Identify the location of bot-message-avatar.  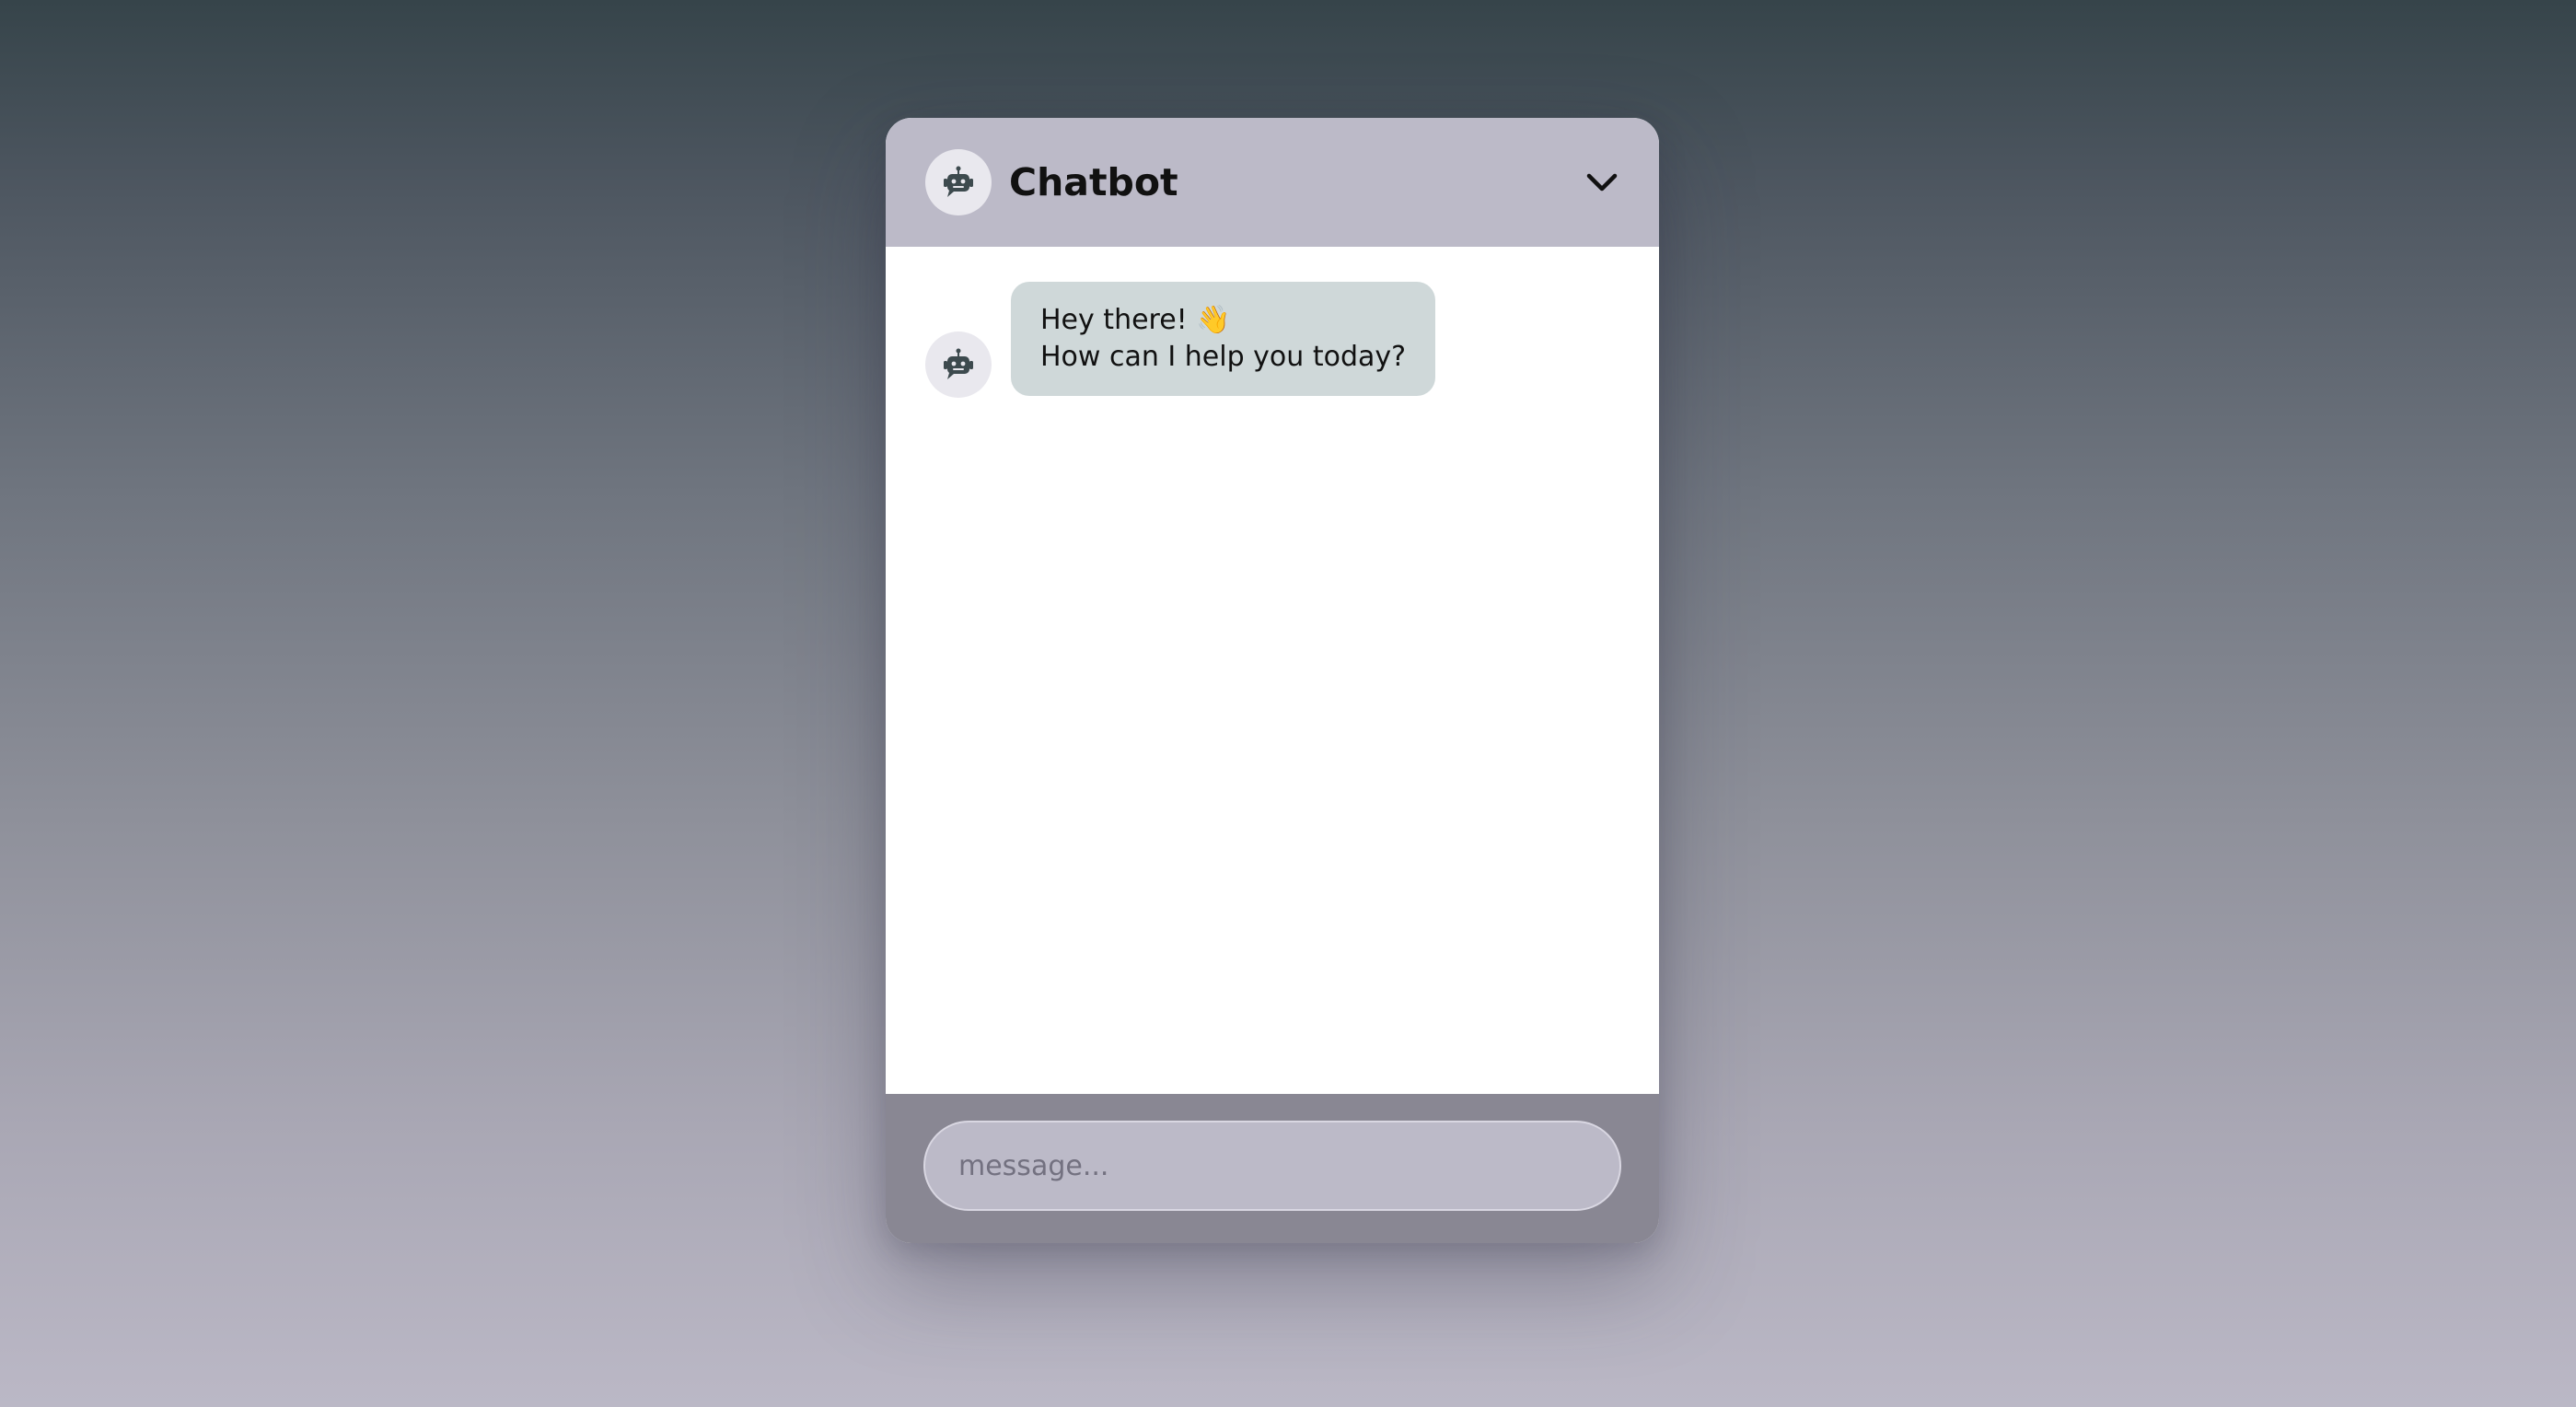
(958, 364).